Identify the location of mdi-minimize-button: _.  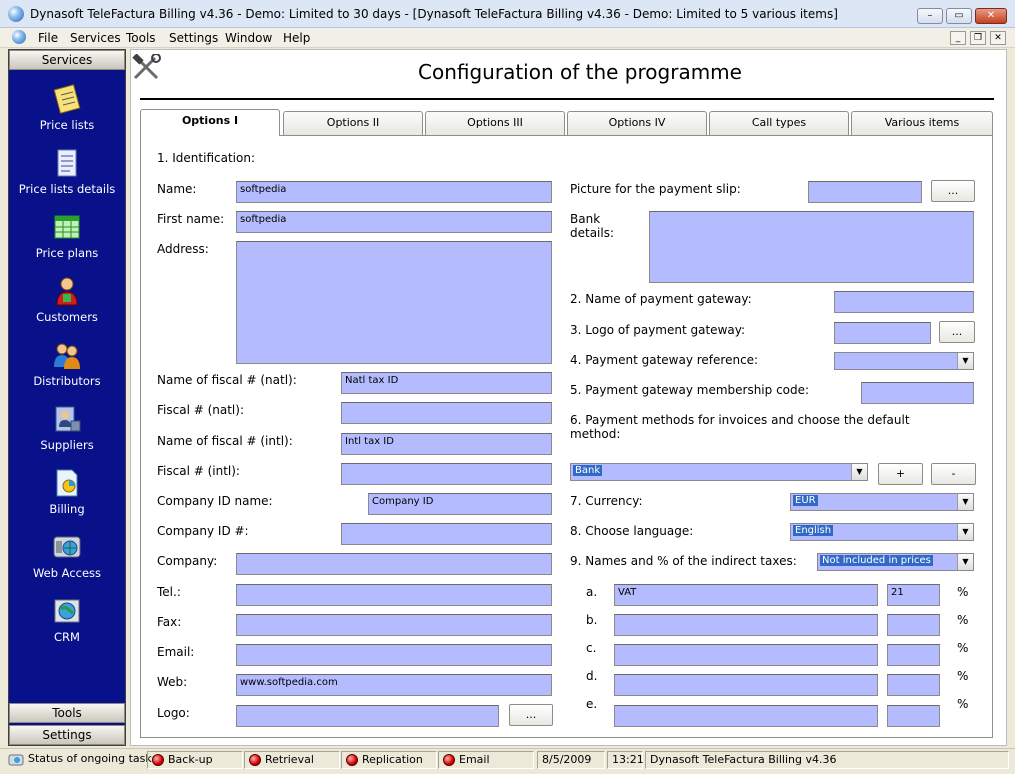
(958, 38).